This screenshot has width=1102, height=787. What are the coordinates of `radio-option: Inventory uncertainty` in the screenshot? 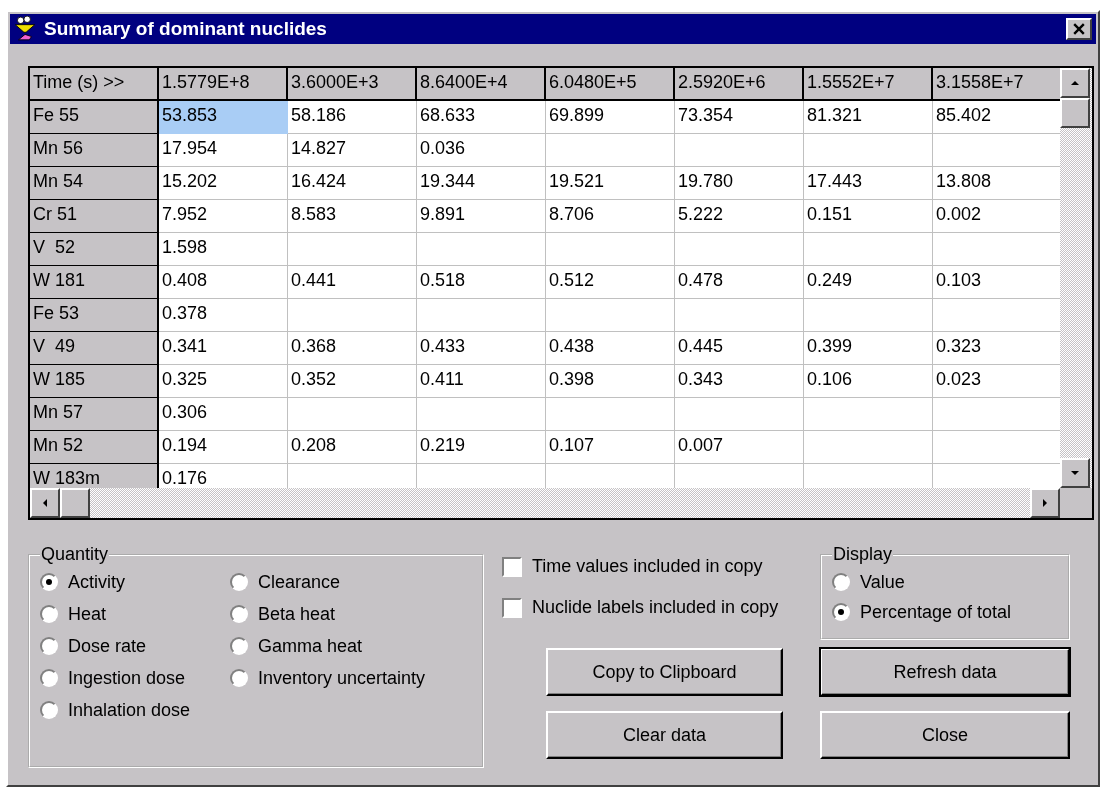 It's located at (351, 678).